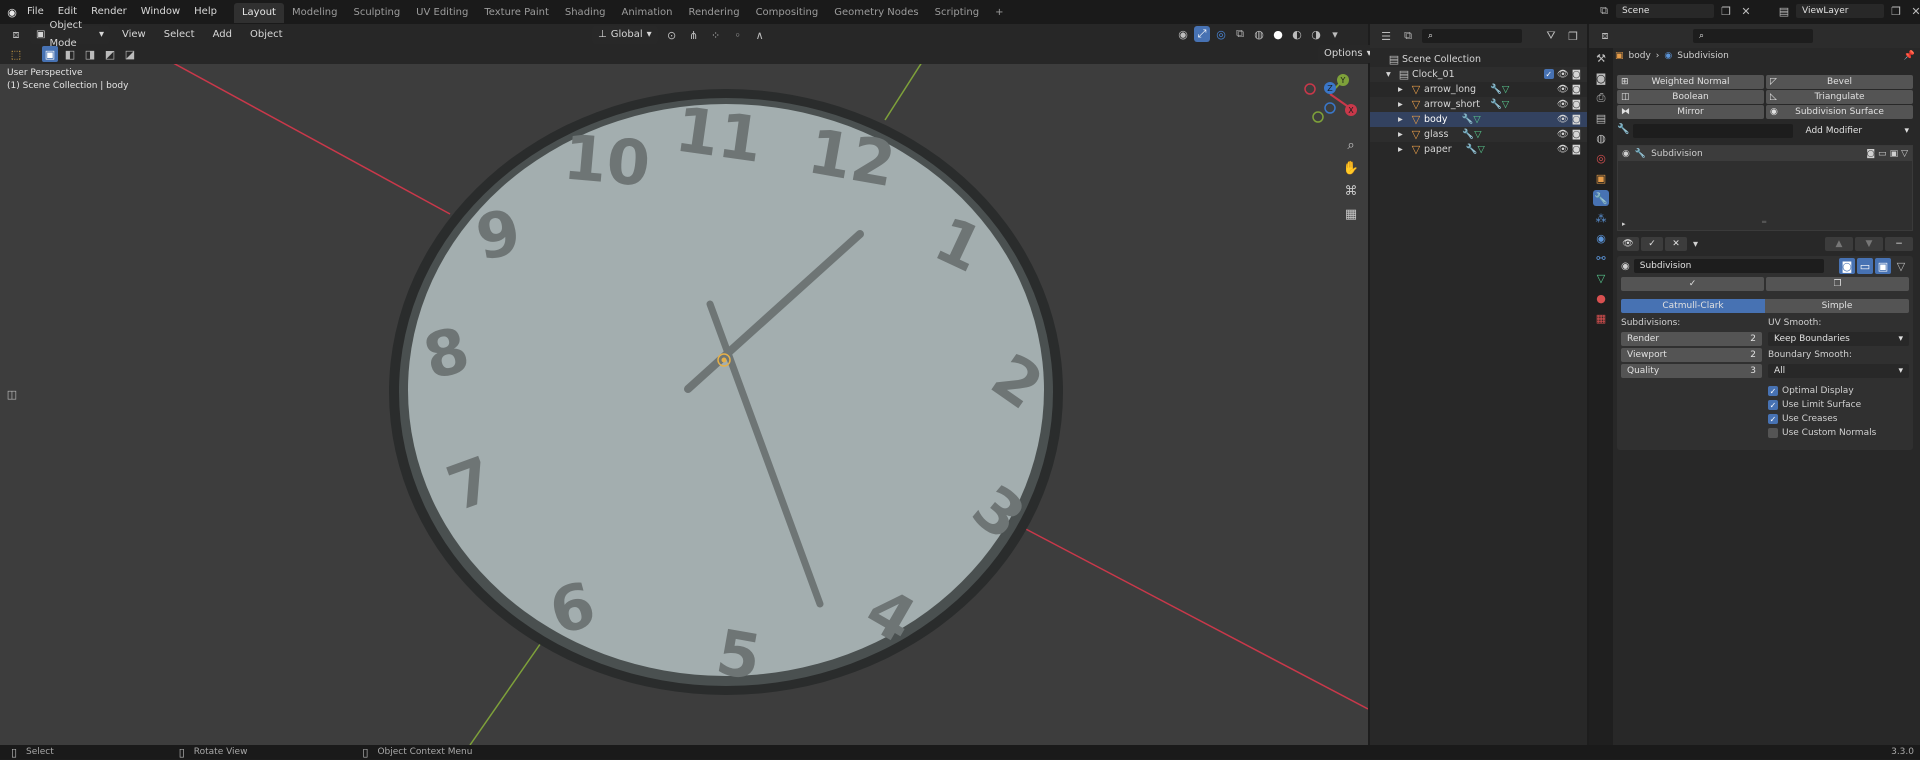 The image size is (1920, 760). I want to click on scene-selector: ⧉ Scene ❐ ✕, so click(1675, 11).